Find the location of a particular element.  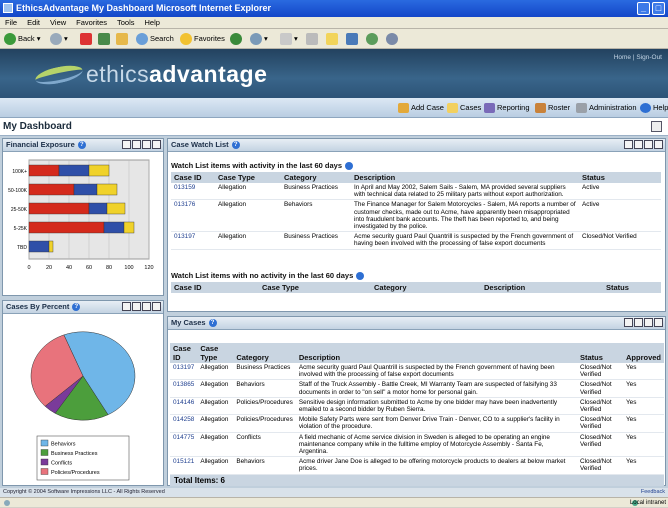

discuss-button is located at coordinates (353, 39).